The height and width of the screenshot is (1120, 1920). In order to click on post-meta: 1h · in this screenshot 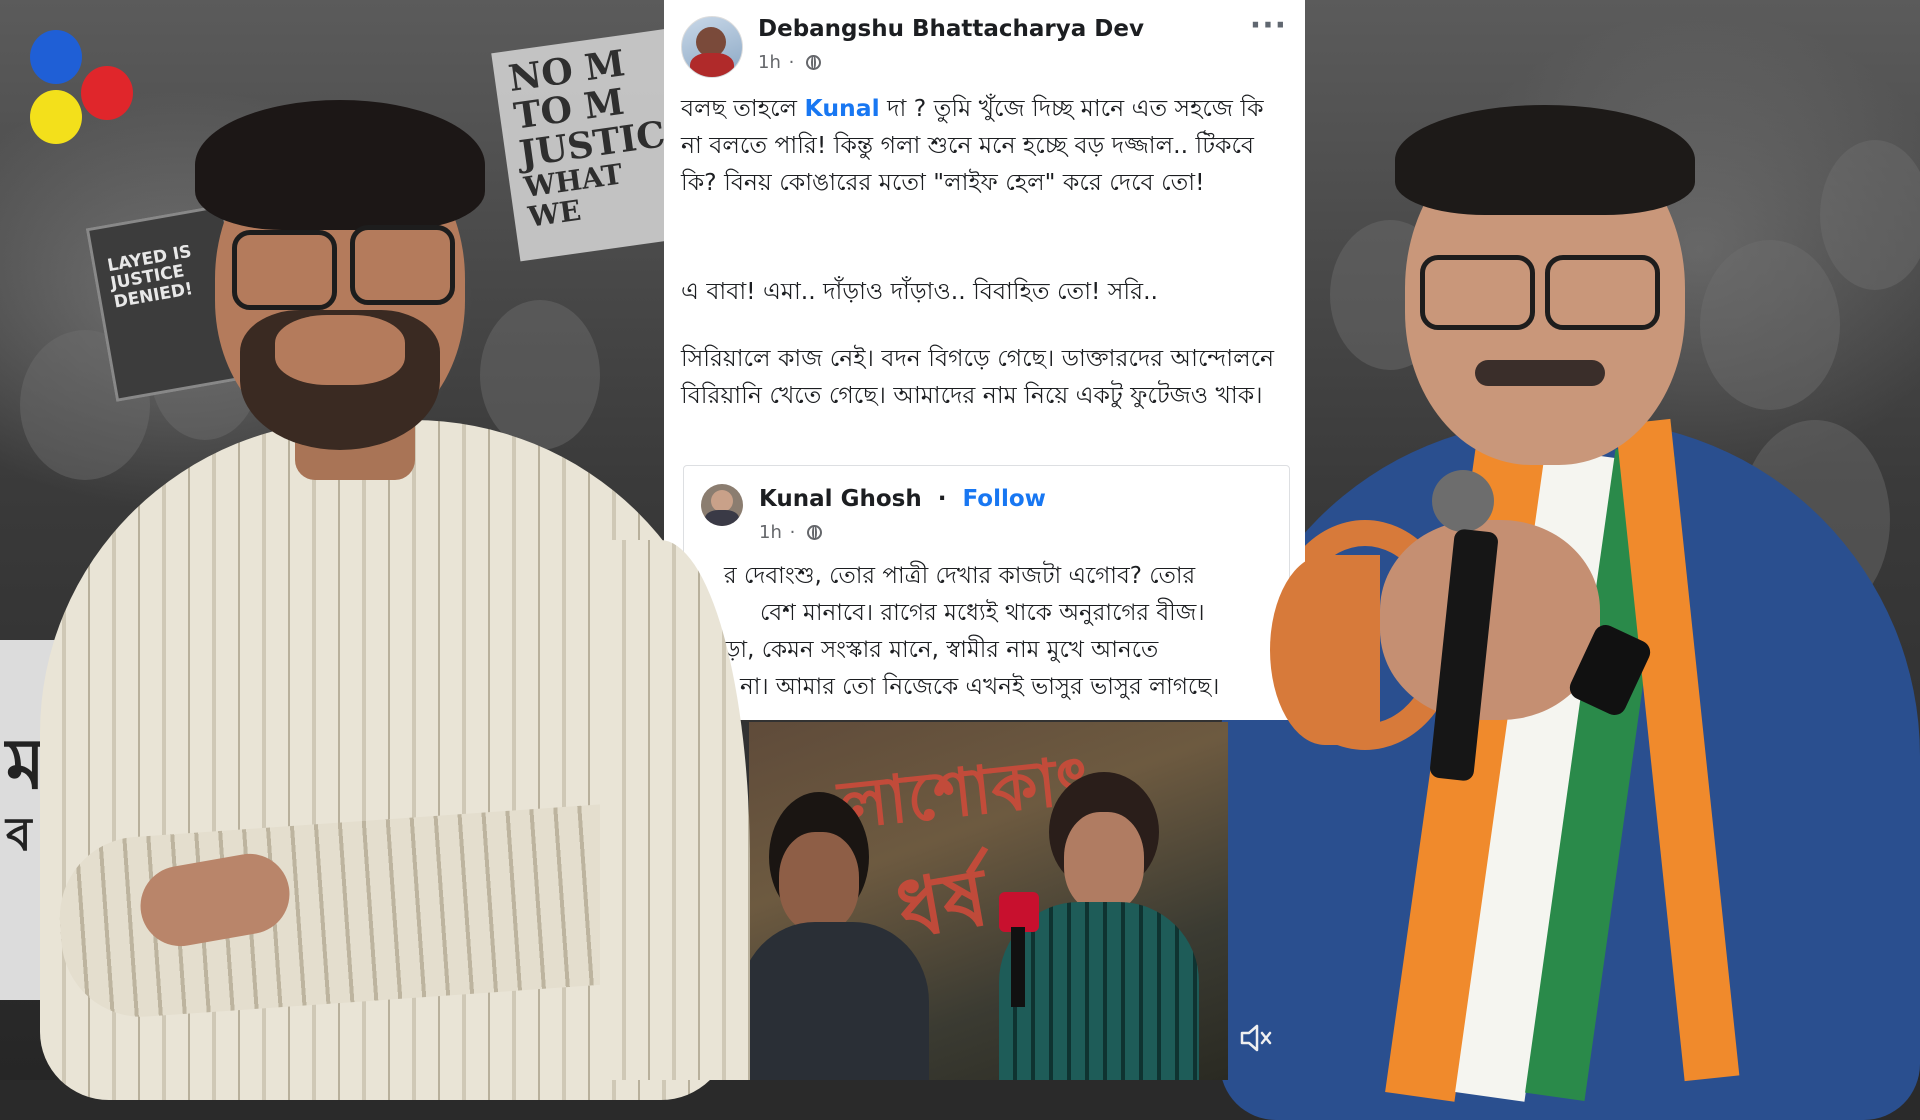, I will do `click(790, 62)`.